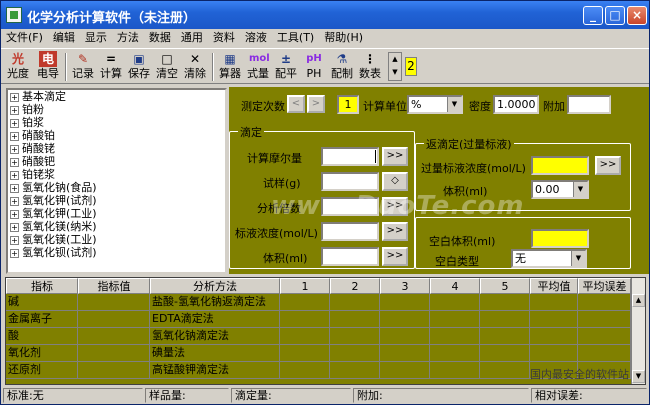  What do you see at coordinates (215, 353) in the screenshot?
I see `table-cell: 碘量法` at bounding box center [215, 353].